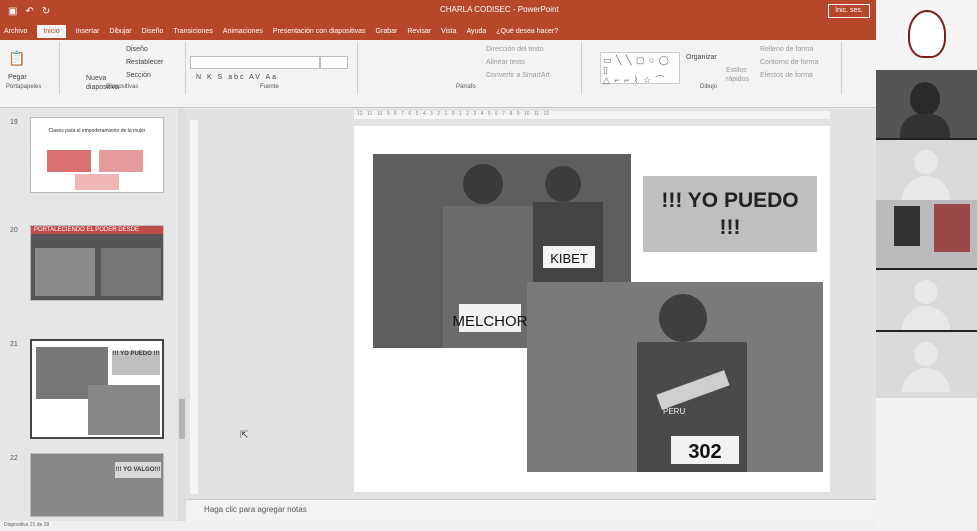  Describe the element at coordinates (489, 321) in the screenshot. I see `bib-melchor: MELCHOR` at that location.